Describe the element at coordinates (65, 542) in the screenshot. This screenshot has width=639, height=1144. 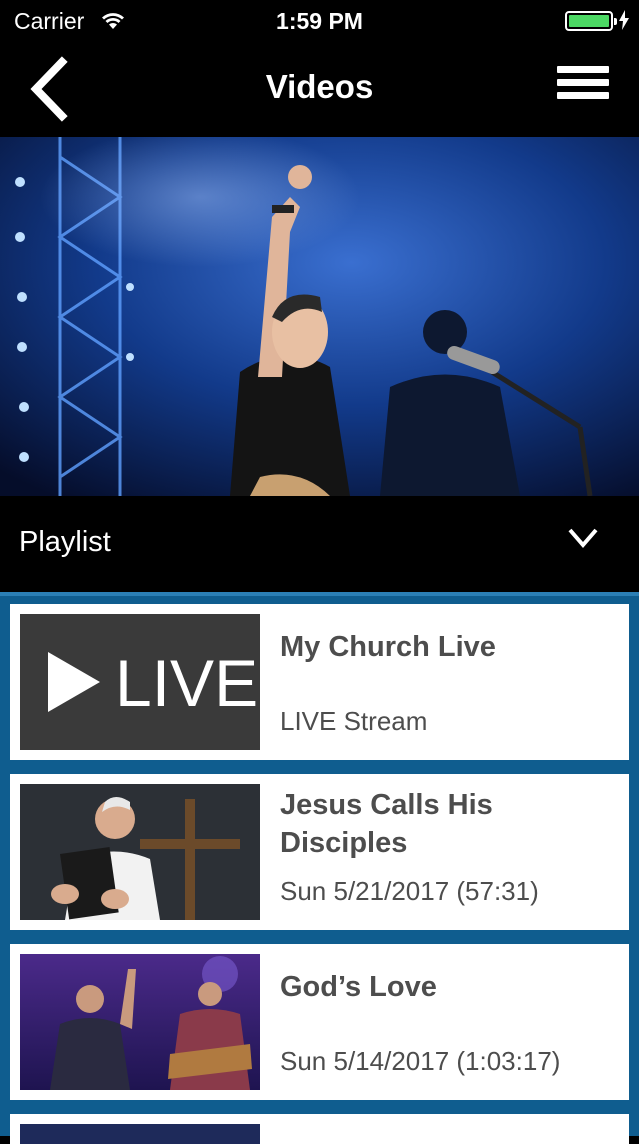
I see `playlist-label: Playlist` at that location.